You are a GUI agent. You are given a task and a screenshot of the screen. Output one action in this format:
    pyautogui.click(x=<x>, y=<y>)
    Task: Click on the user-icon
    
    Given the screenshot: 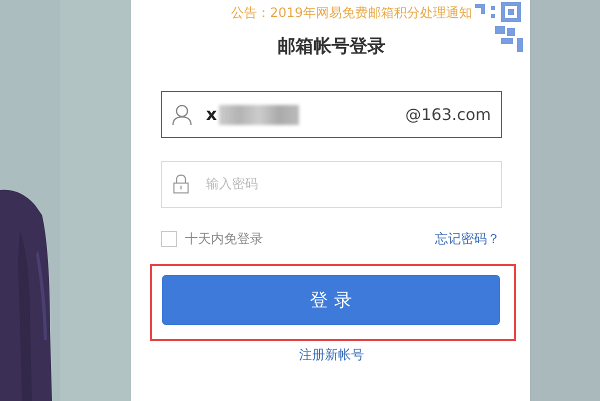 What is the action you would take?
    pyautogui.click(x=182, y=115)
    